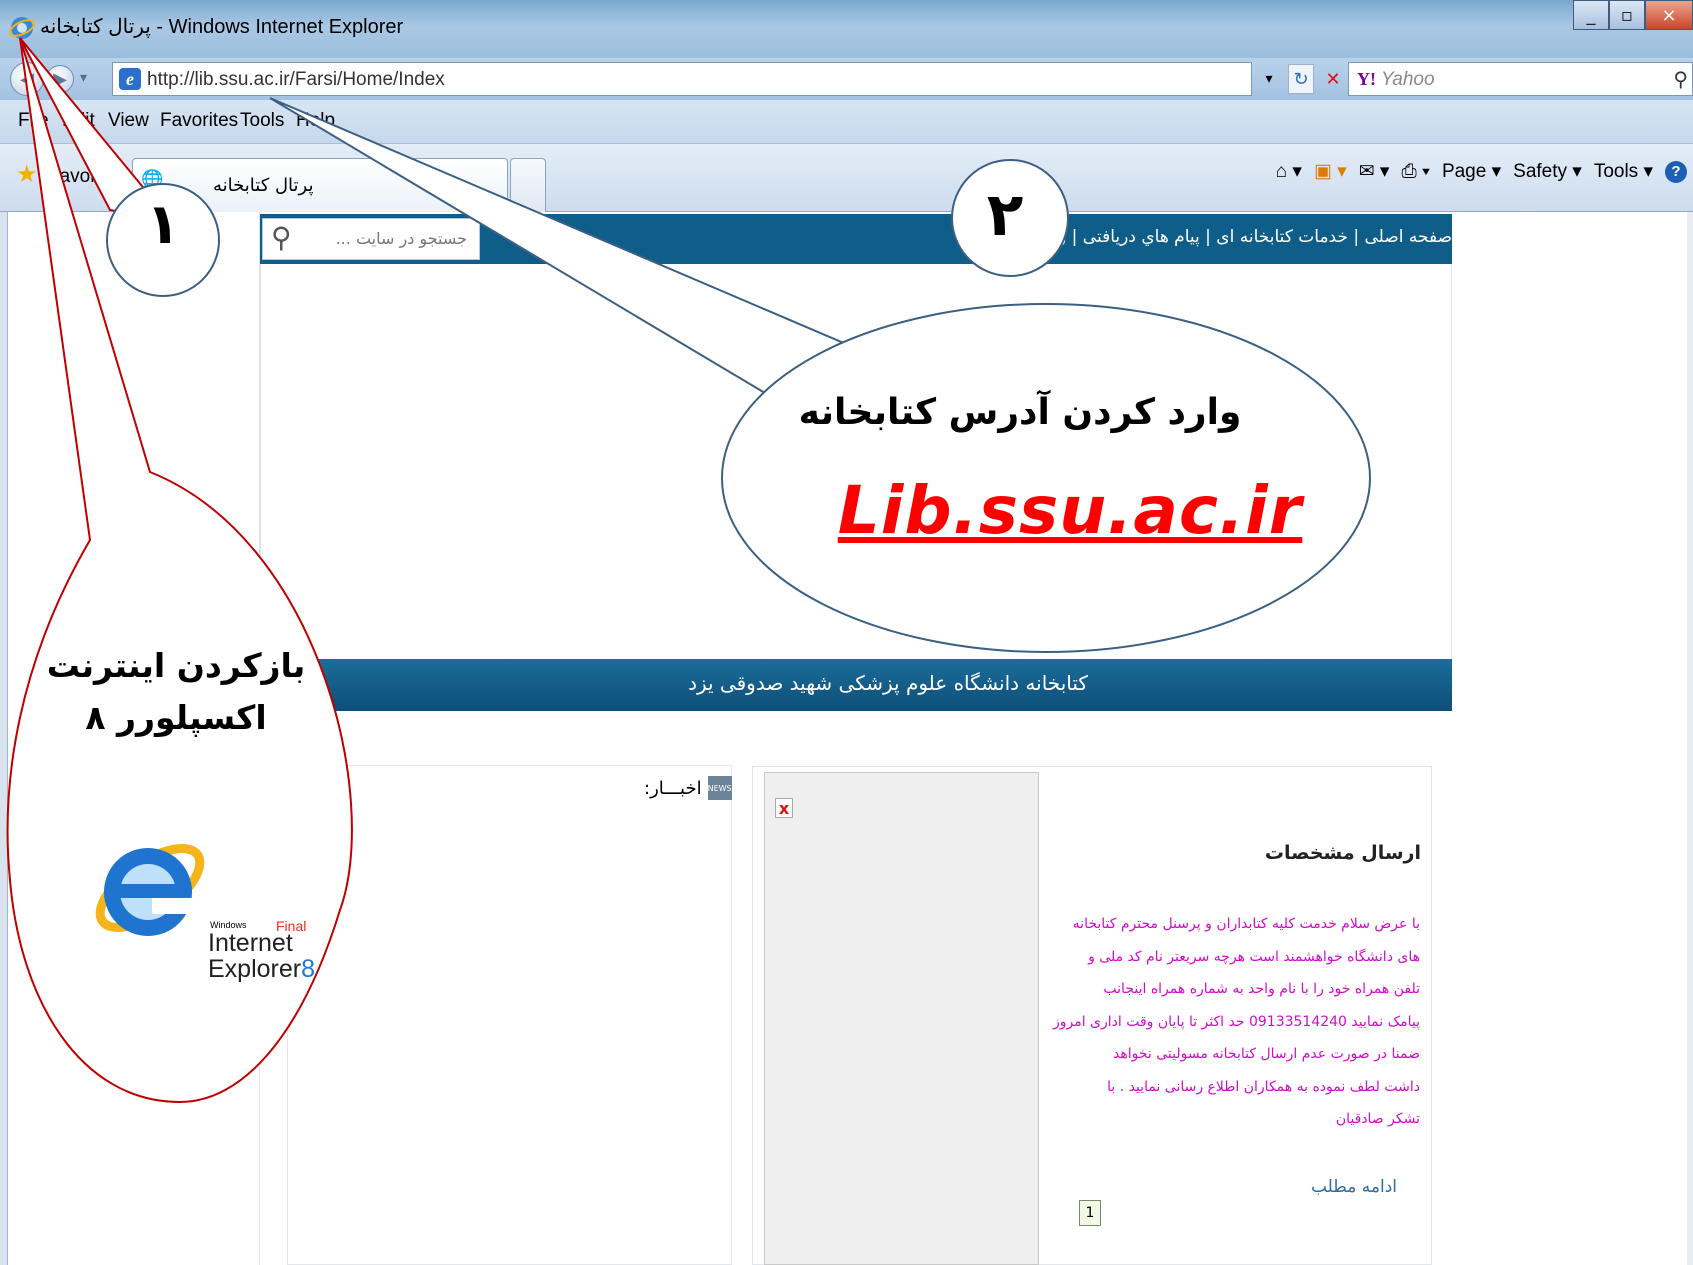  Describe the element at coordinates (176, 691) in the screenshot. I see `open-ie-text: بازکردن اینترنت اکسپلورر ۸` at that location.